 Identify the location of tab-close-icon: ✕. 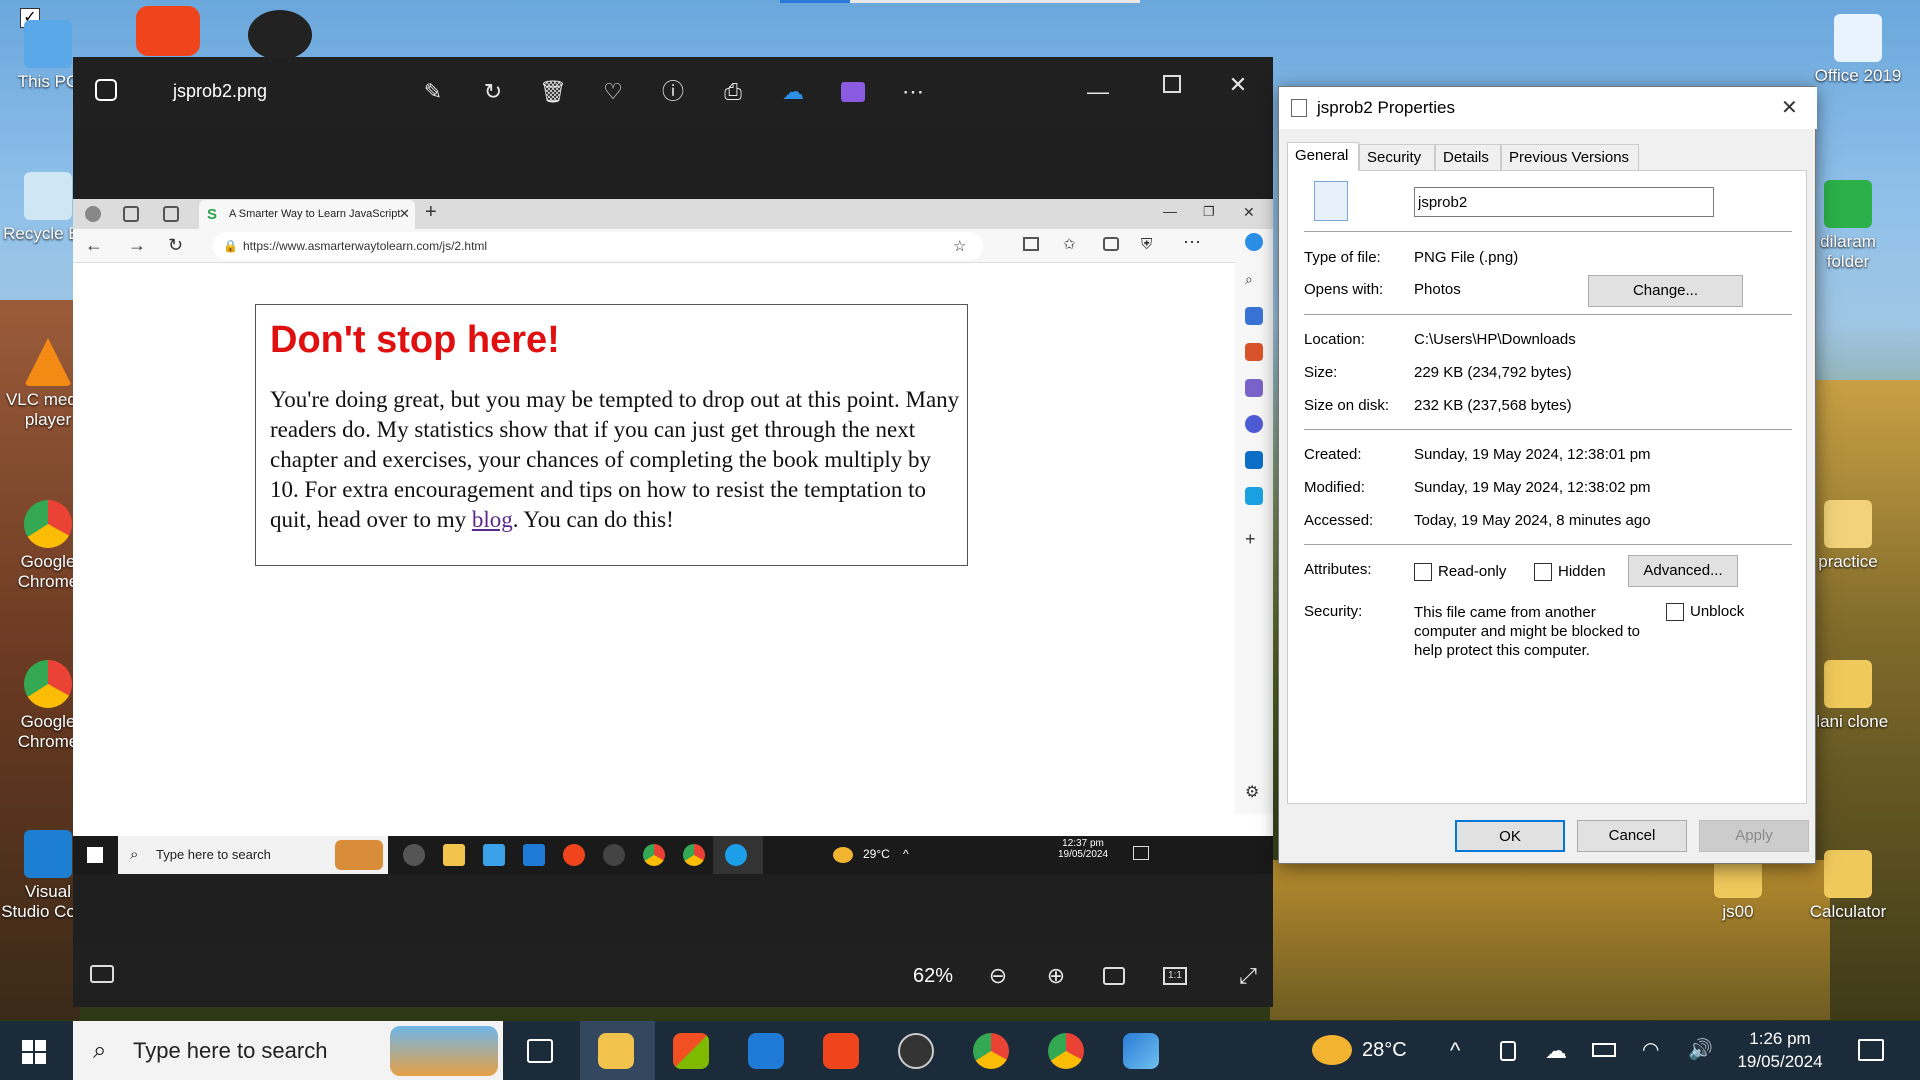
(404, 214).